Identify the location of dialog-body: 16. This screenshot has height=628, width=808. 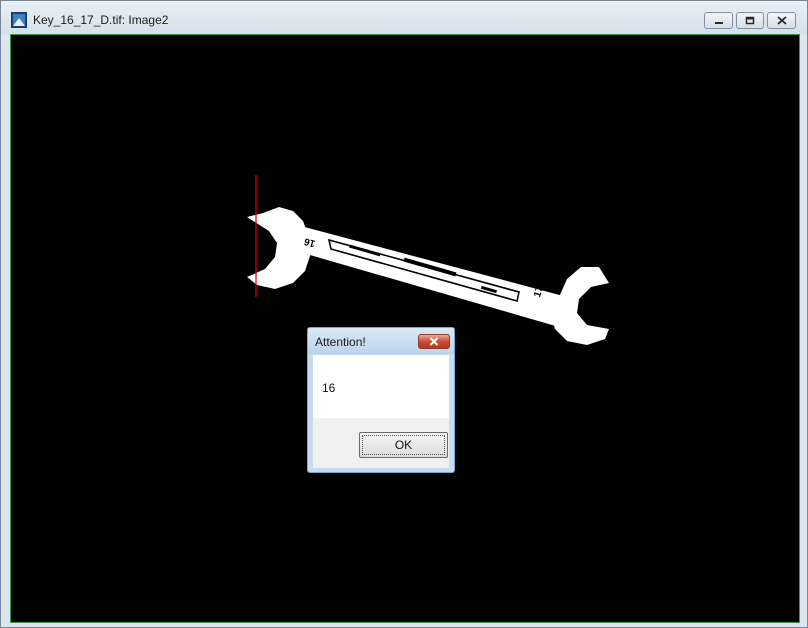
(381, 386).